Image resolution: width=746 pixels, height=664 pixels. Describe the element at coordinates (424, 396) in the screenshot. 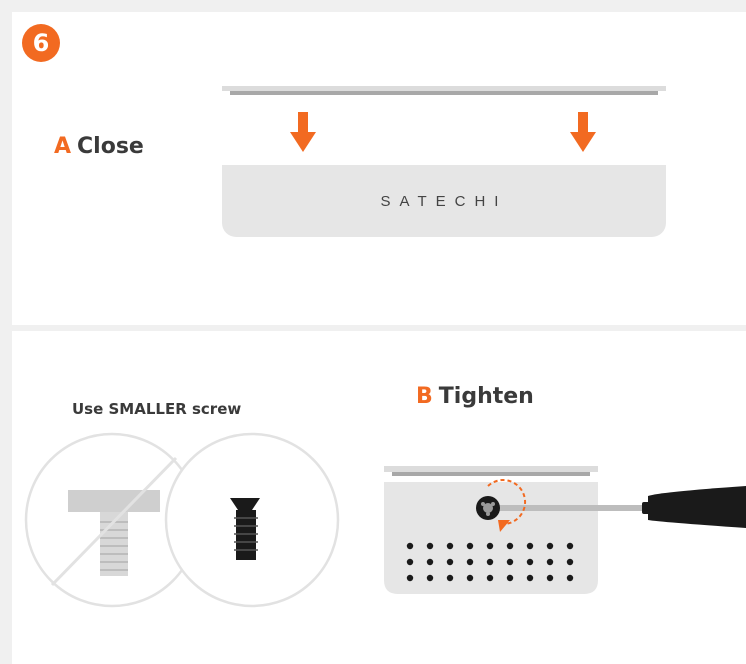

I see `section-letter-b: B` at that location.